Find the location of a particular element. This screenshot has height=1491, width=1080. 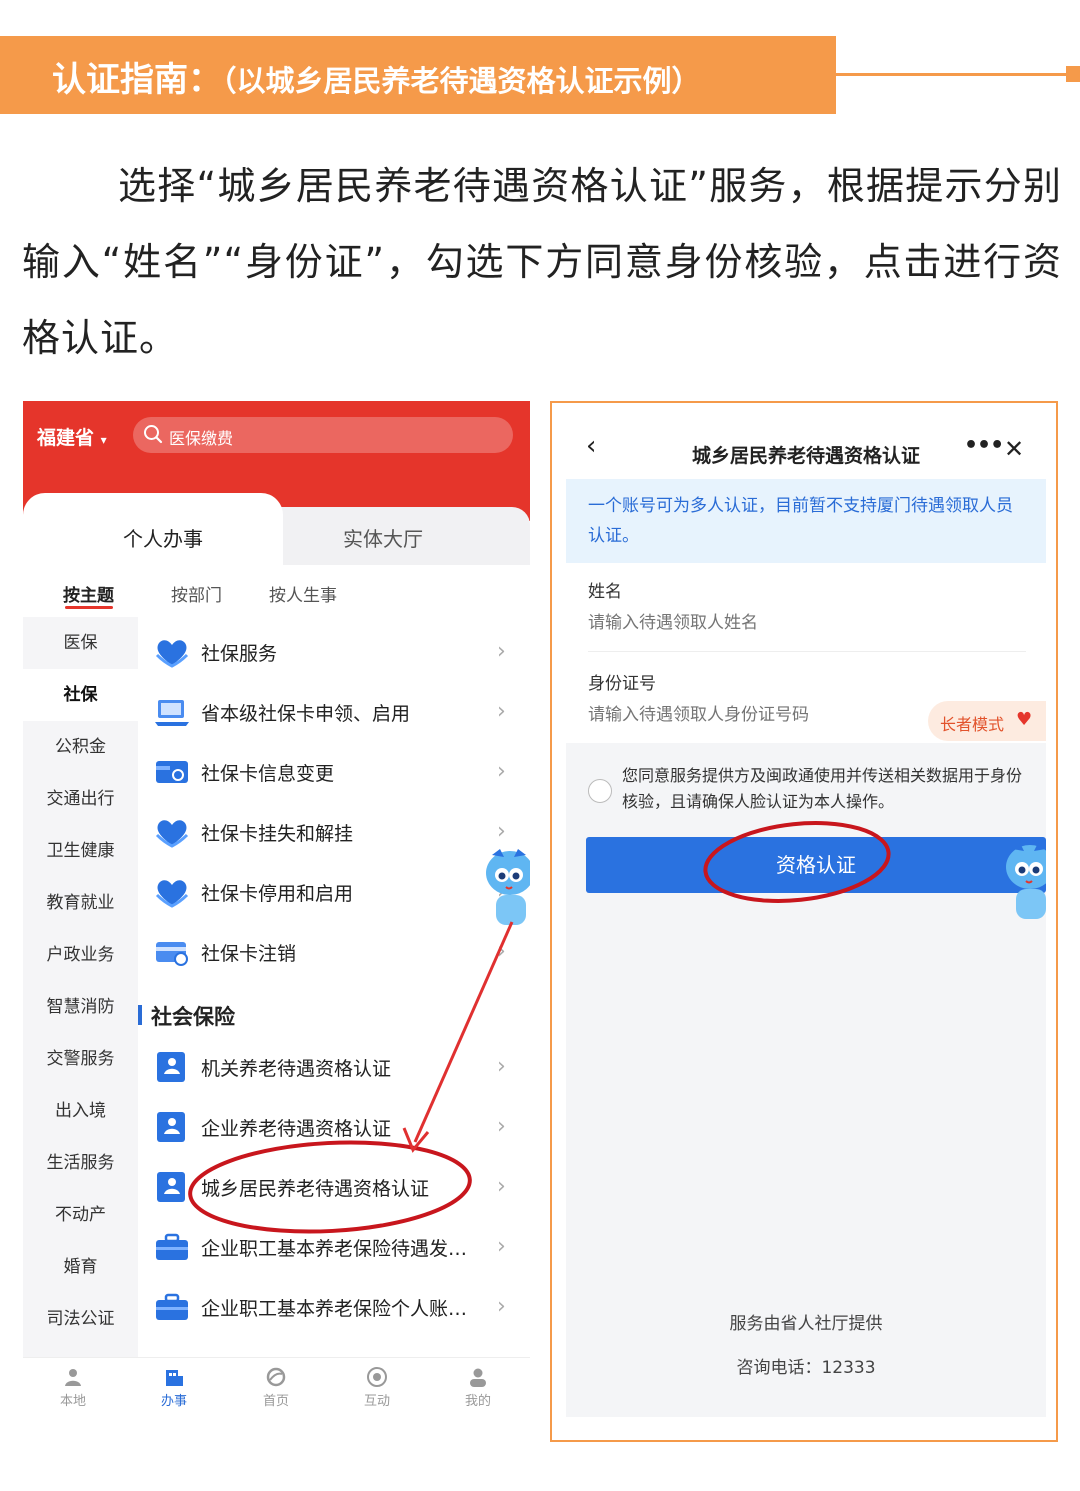

category-item: 不动产 is located at coordinates (80, 1215).